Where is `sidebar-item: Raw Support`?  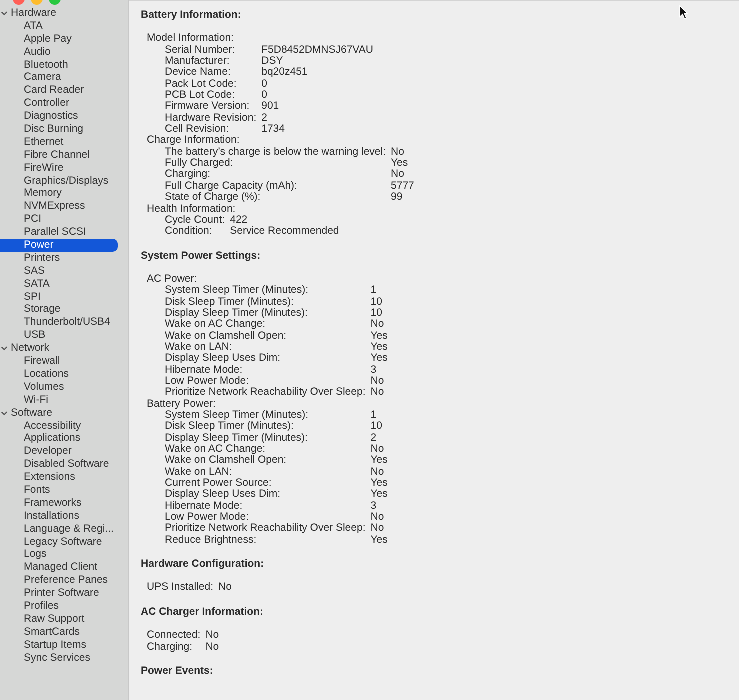 sidebar-item: Raw Support is located at coordinates (59, 619).